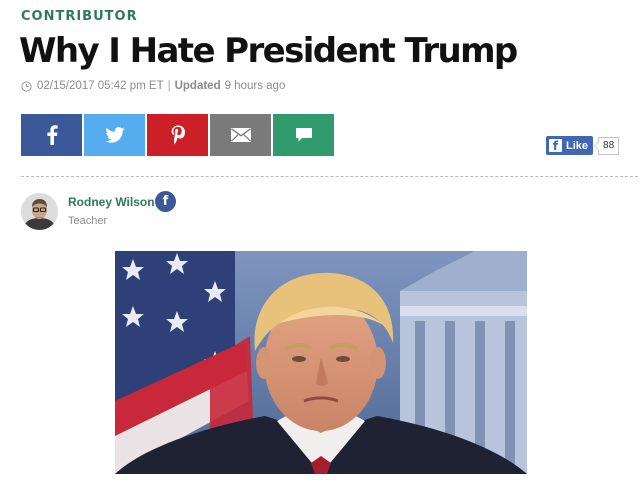  I want to click on author-role: Teacher, so click(88, 221).